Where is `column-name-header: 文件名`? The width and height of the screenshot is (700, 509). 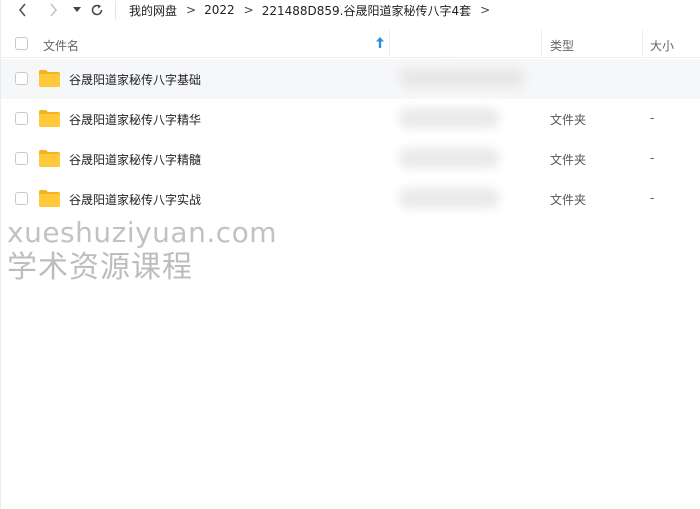
column-name-header: 文件名 is located at coordinates (61, 45).